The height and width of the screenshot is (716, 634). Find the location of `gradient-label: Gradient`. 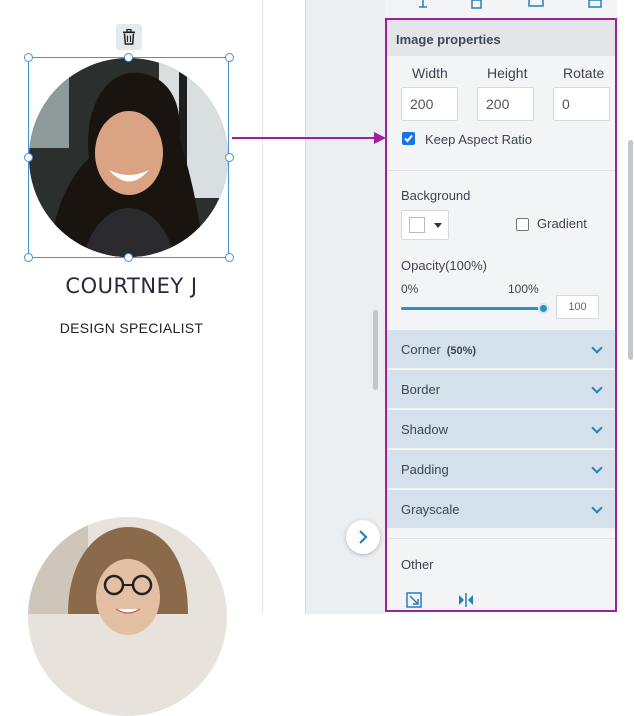

gradient-label: Gradient is located at coordinates (562, 223).